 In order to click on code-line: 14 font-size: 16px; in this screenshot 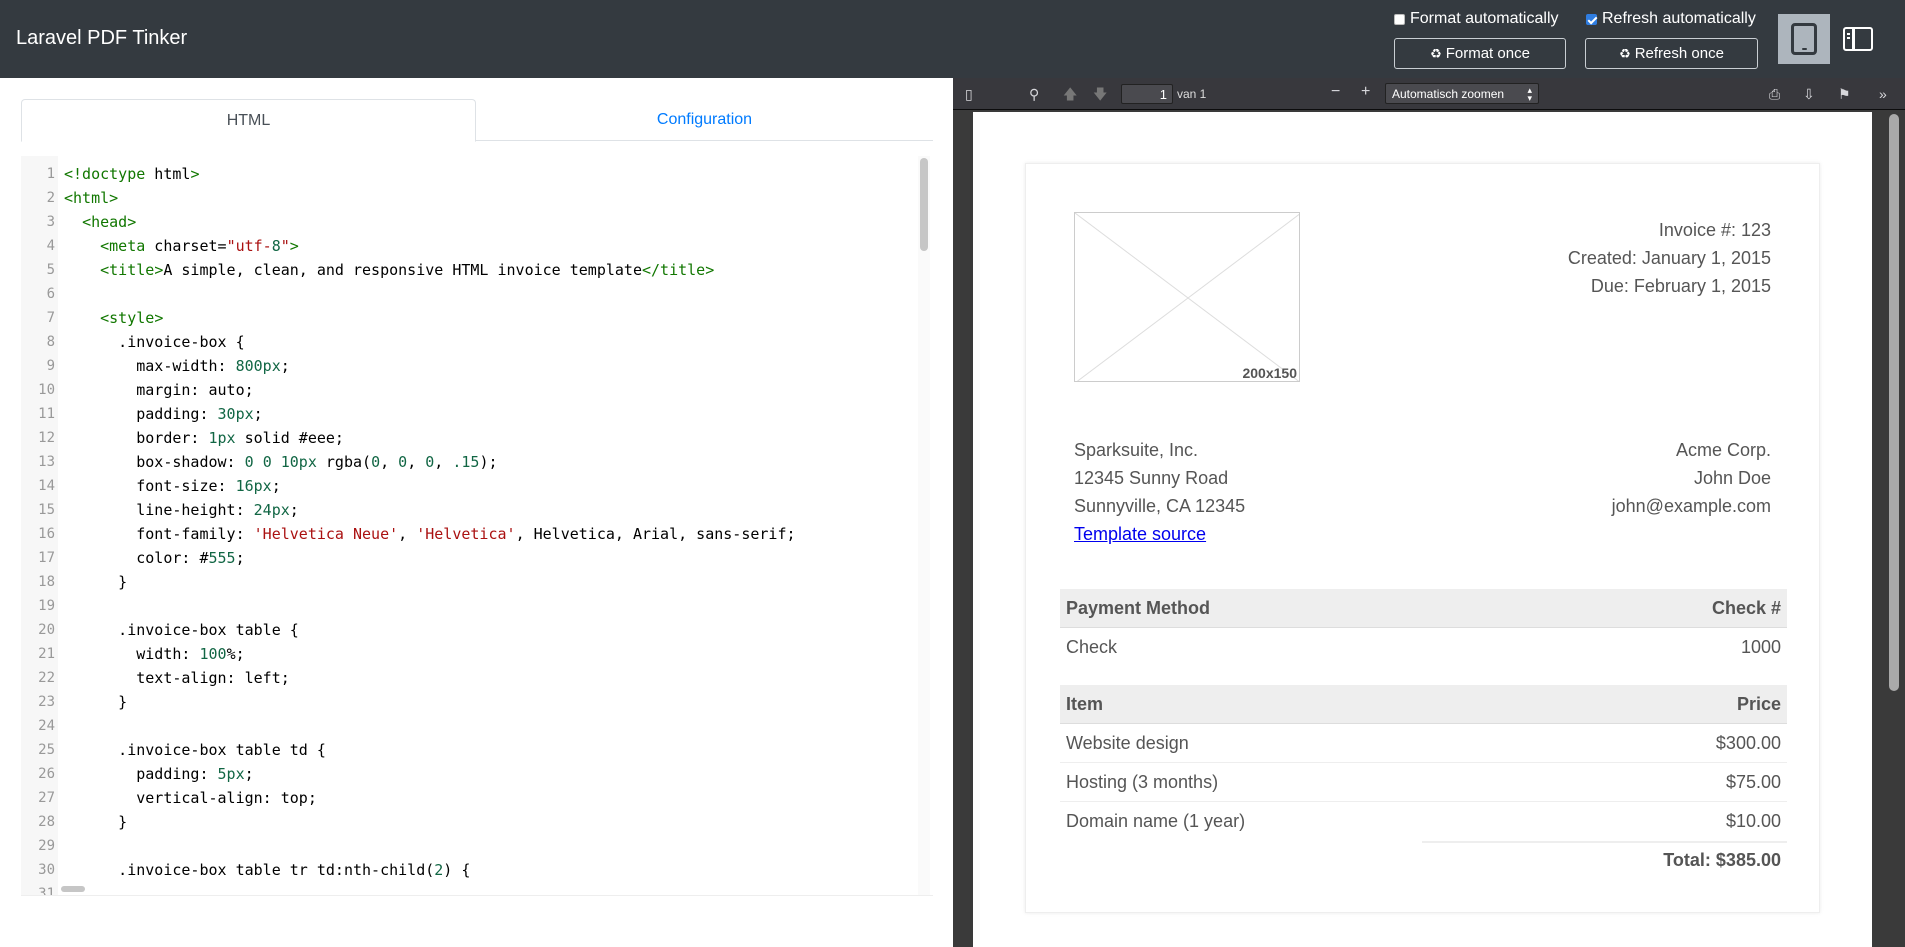, I will do `click(471, 486)`.